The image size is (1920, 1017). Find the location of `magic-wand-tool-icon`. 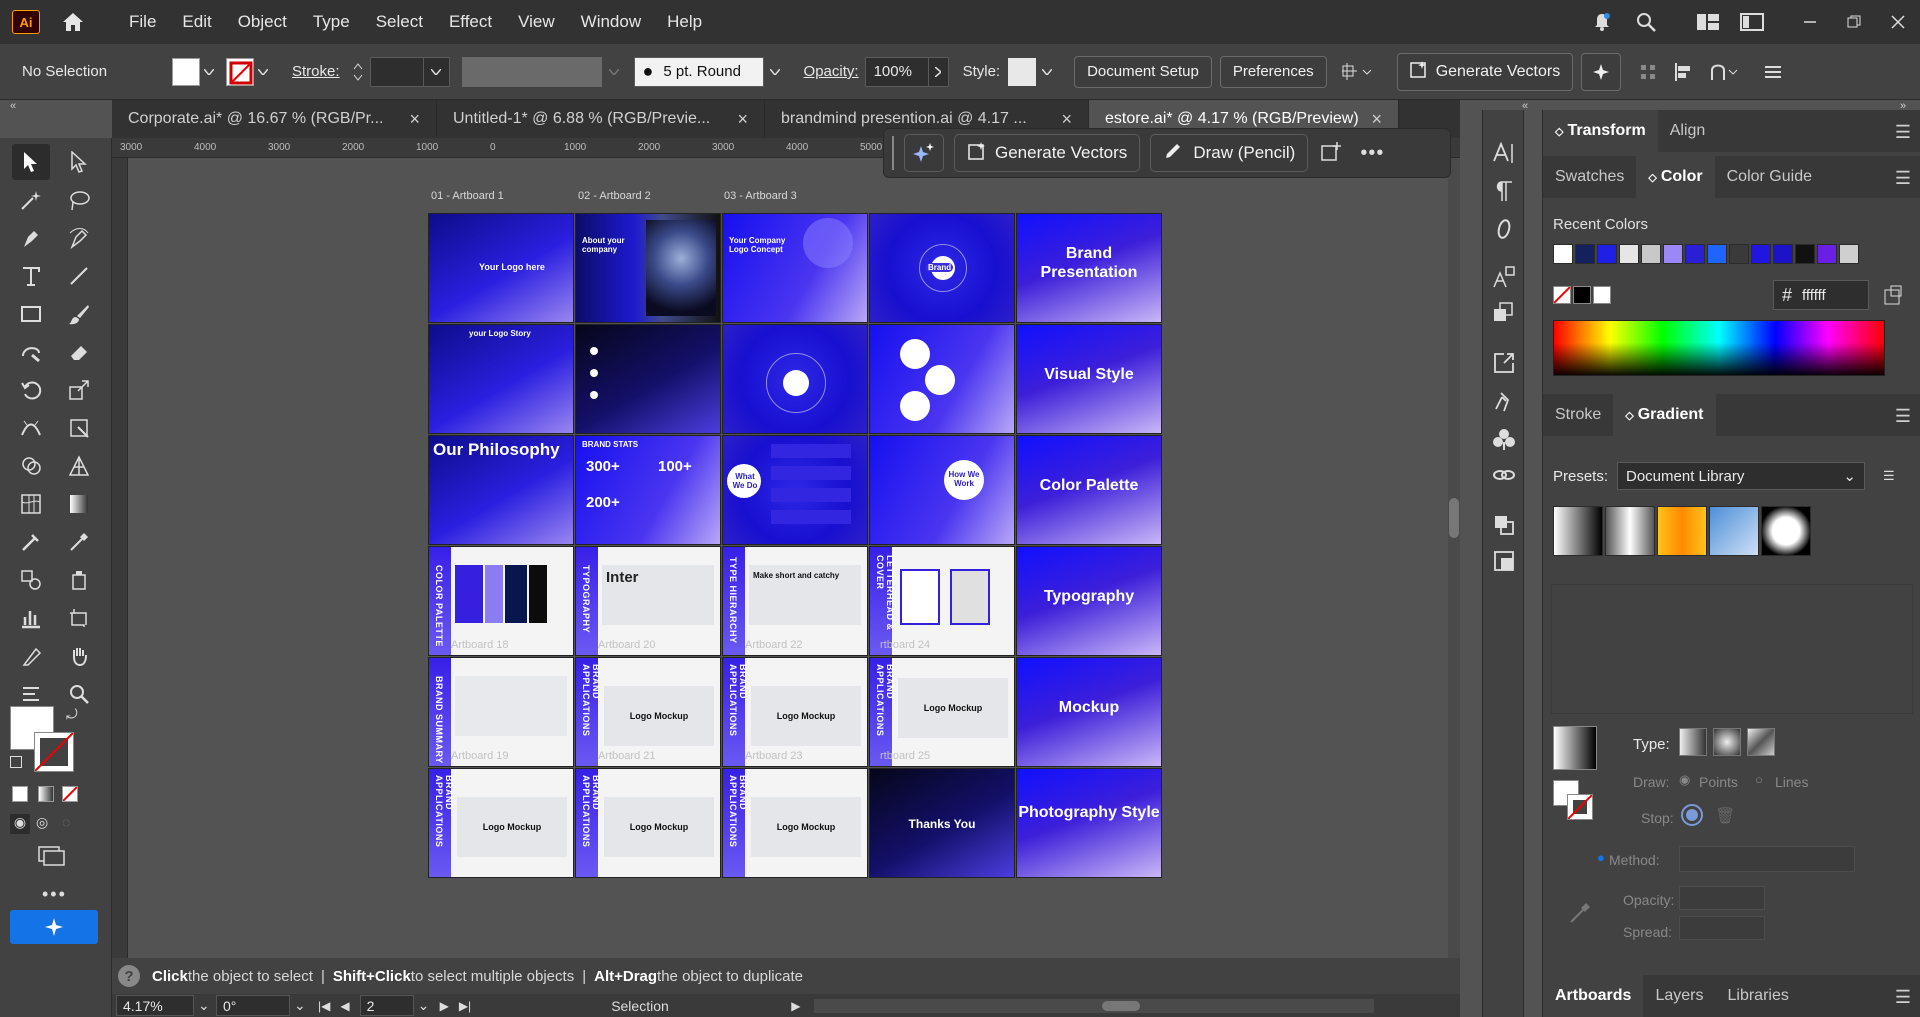

magic-wand-tool-icon is located at coordinates (31, 200).